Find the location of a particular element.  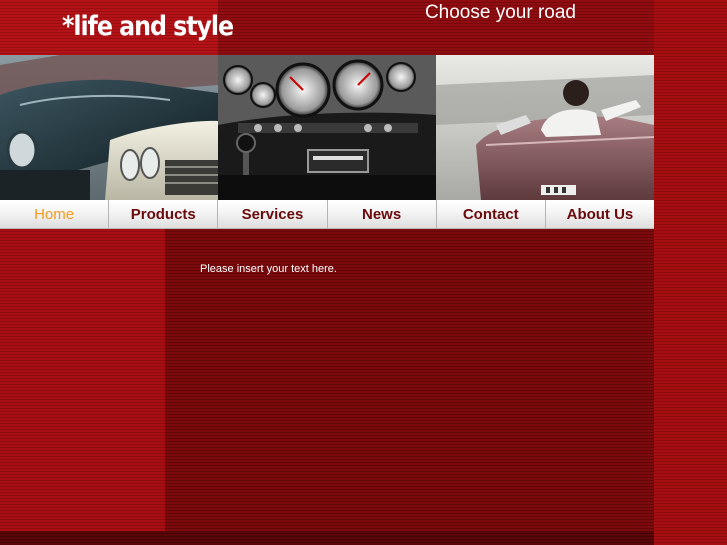

nav-products: Products is located at coordinates (164, 214).